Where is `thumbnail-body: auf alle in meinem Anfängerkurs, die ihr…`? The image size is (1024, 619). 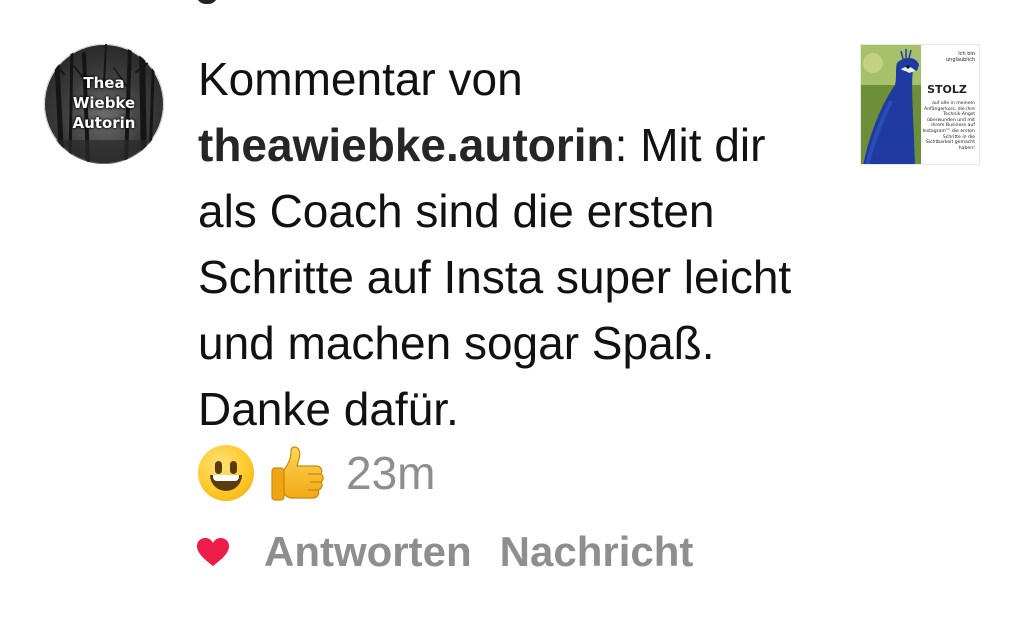
thumbnail-body: auf alle in meinem Anfängerkurs, die ihr… is located at coordinates (948, 126).